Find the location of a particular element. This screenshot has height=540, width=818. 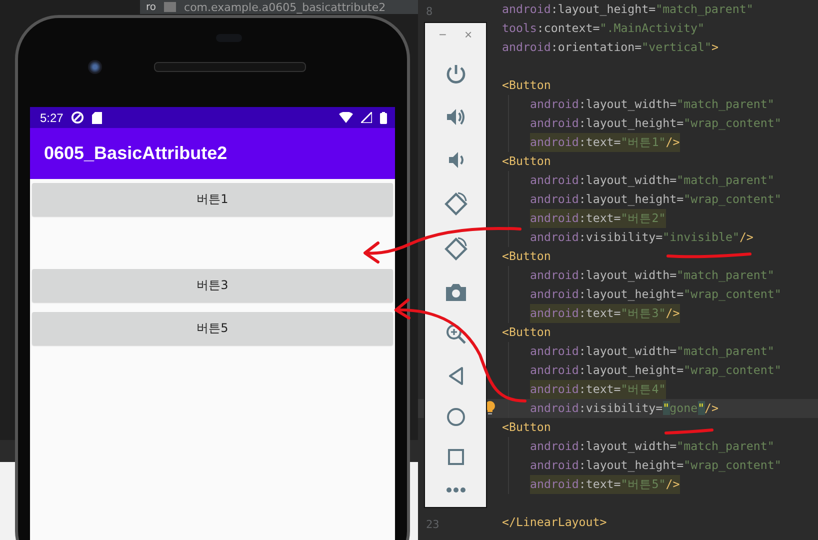

app-button: 버튼1 is located at coordinates (212, 199).